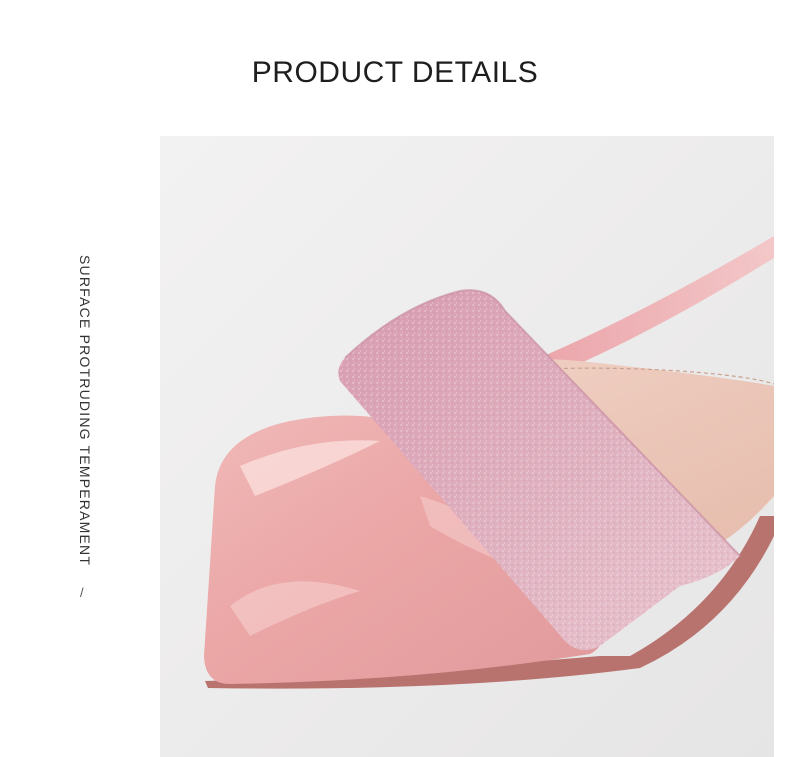 The height and width of the screenshot is (757, 790). I want to click on side-caption: SURFACE PROTRUDING TEMPERAMENT, so click(85, 411).